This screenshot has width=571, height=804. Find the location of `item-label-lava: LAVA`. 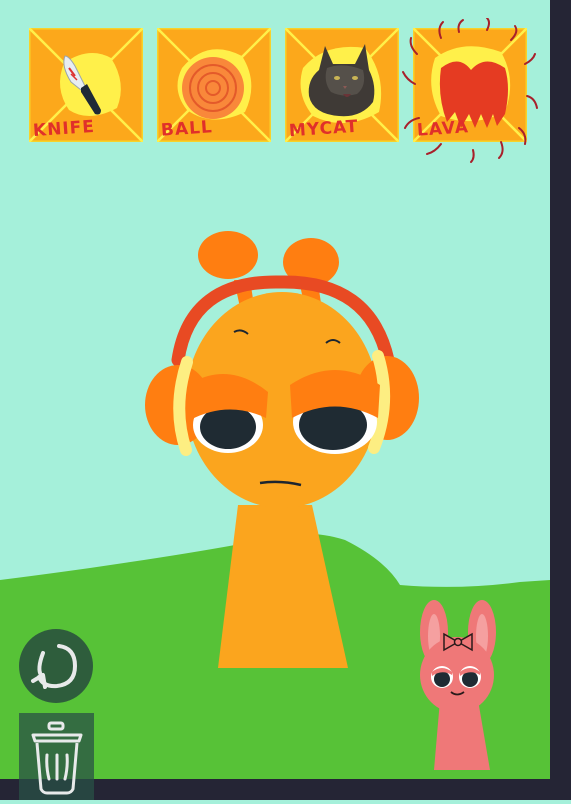

item-label-lava: LAVA is located at coordinates (443, 129).